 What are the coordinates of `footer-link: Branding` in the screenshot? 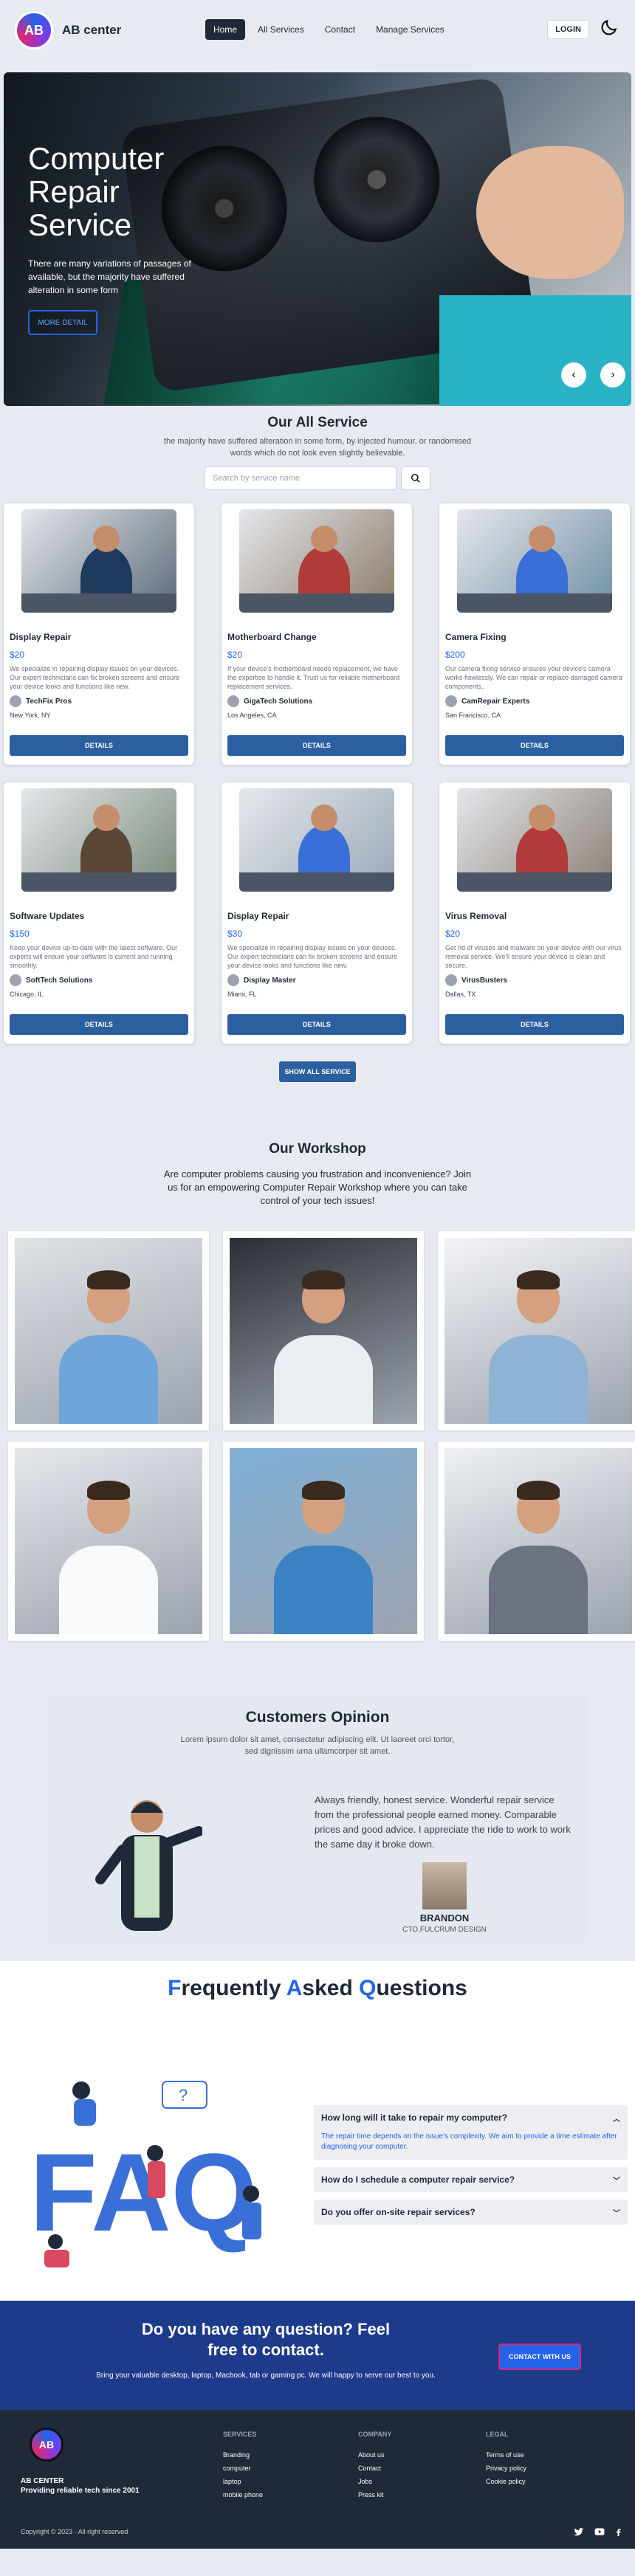 It's located at (243, 2455).